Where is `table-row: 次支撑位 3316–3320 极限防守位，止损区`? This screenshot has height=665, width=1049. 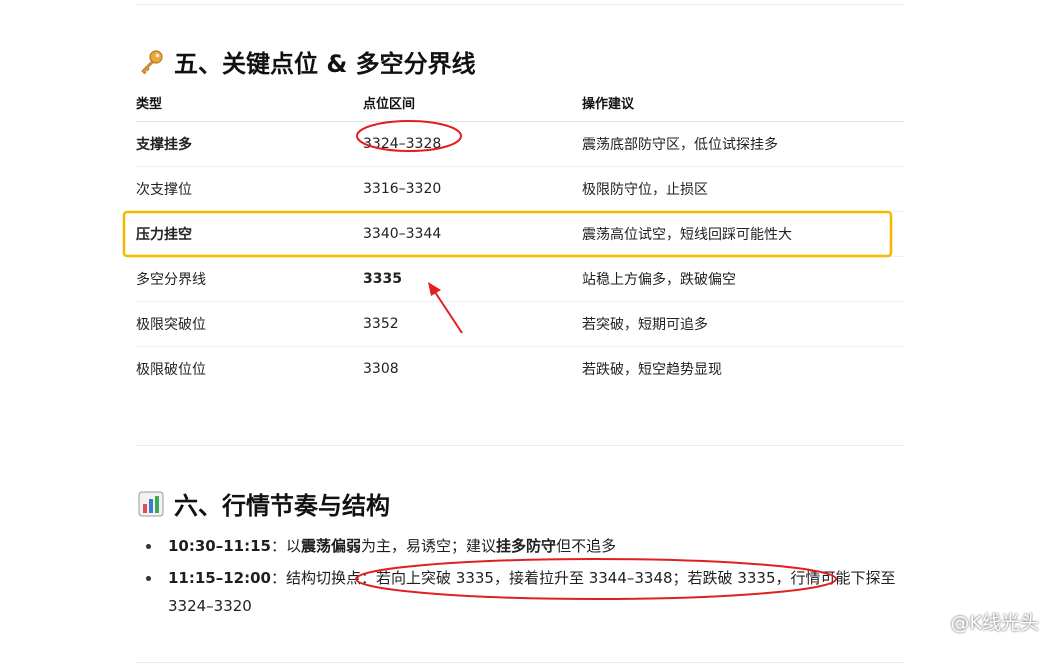 table-row: 次支撑位 3316–3320 极限防守位，止损区 is located at coordinates (520, 189).